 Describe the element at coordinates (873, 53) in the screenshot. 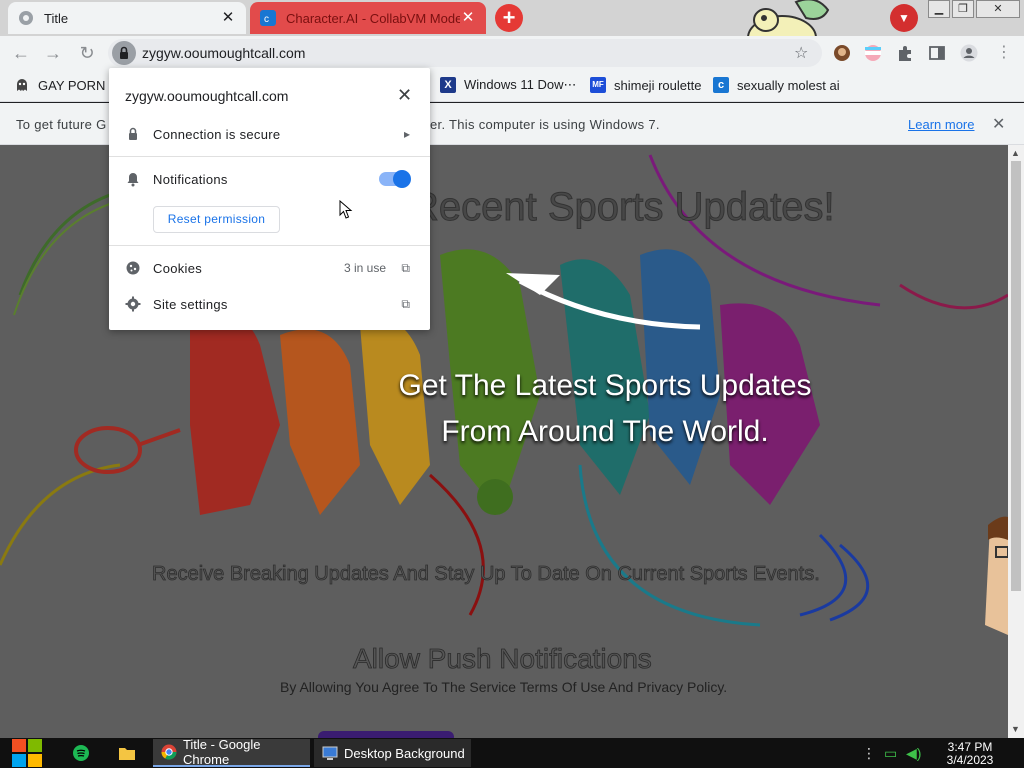

I see `flag-extension-icon` at that location.